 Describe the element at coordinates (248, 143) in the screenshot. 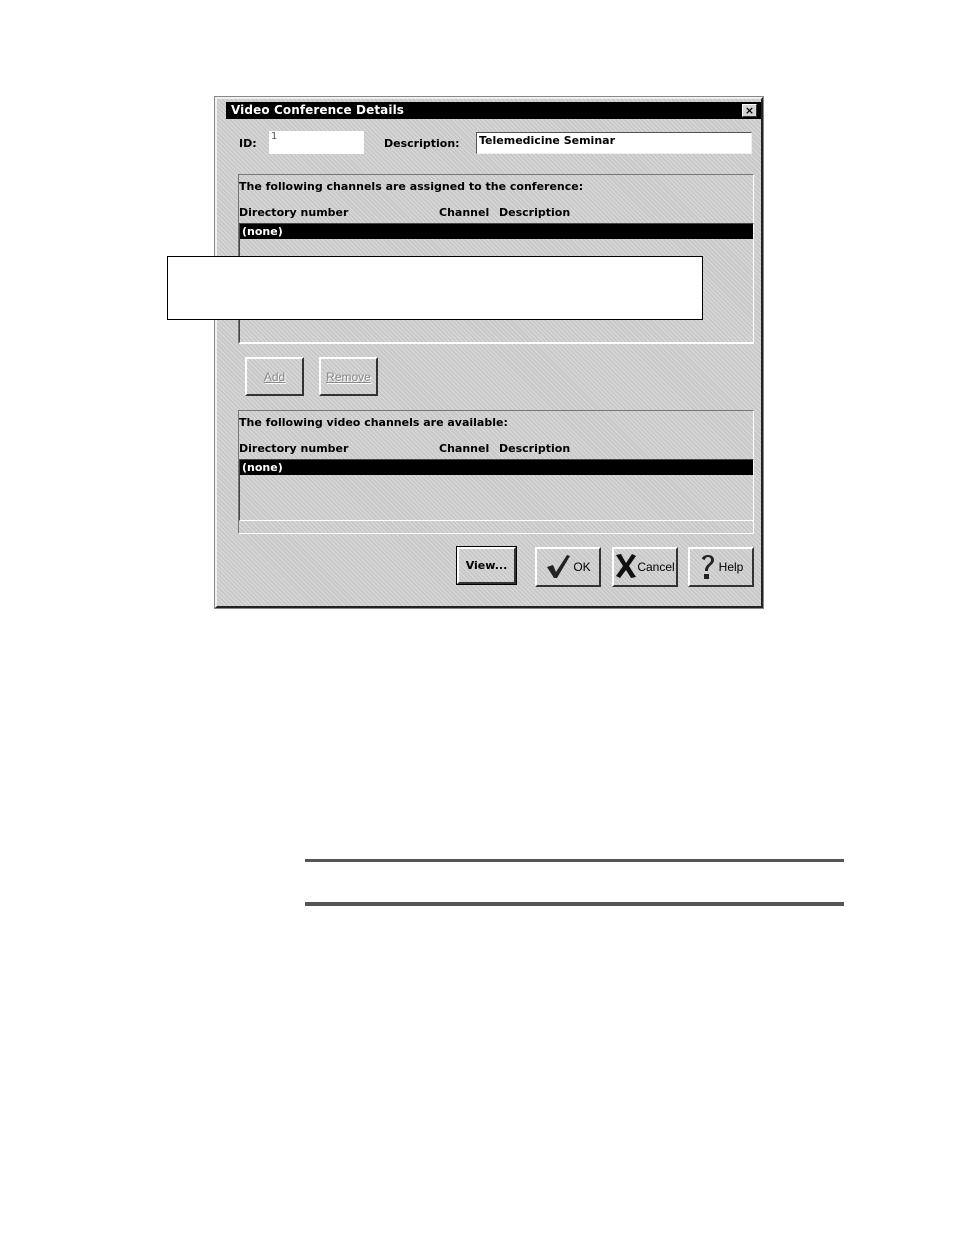

I see `id-label: ID:` at that location.